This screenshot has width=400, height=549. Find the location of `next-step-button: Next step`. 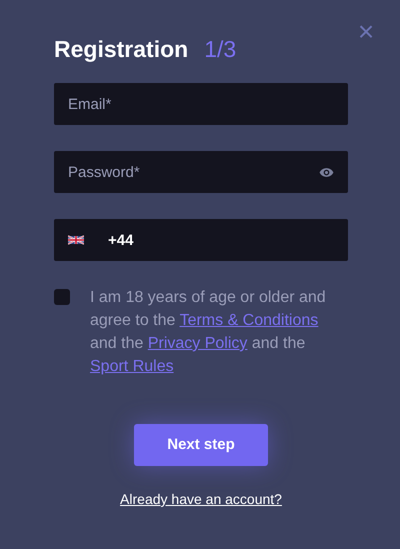

next-step-button: Next step is located at coordinates (201, 445).